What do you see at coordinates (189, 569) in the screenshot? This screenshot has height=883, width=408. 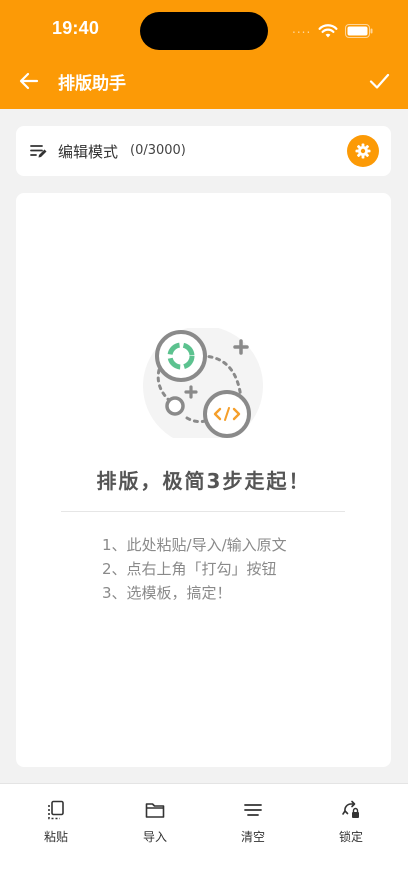 I see `step-2: 2、点右上角「打勾」按钮` at bounding box center [189, 569].